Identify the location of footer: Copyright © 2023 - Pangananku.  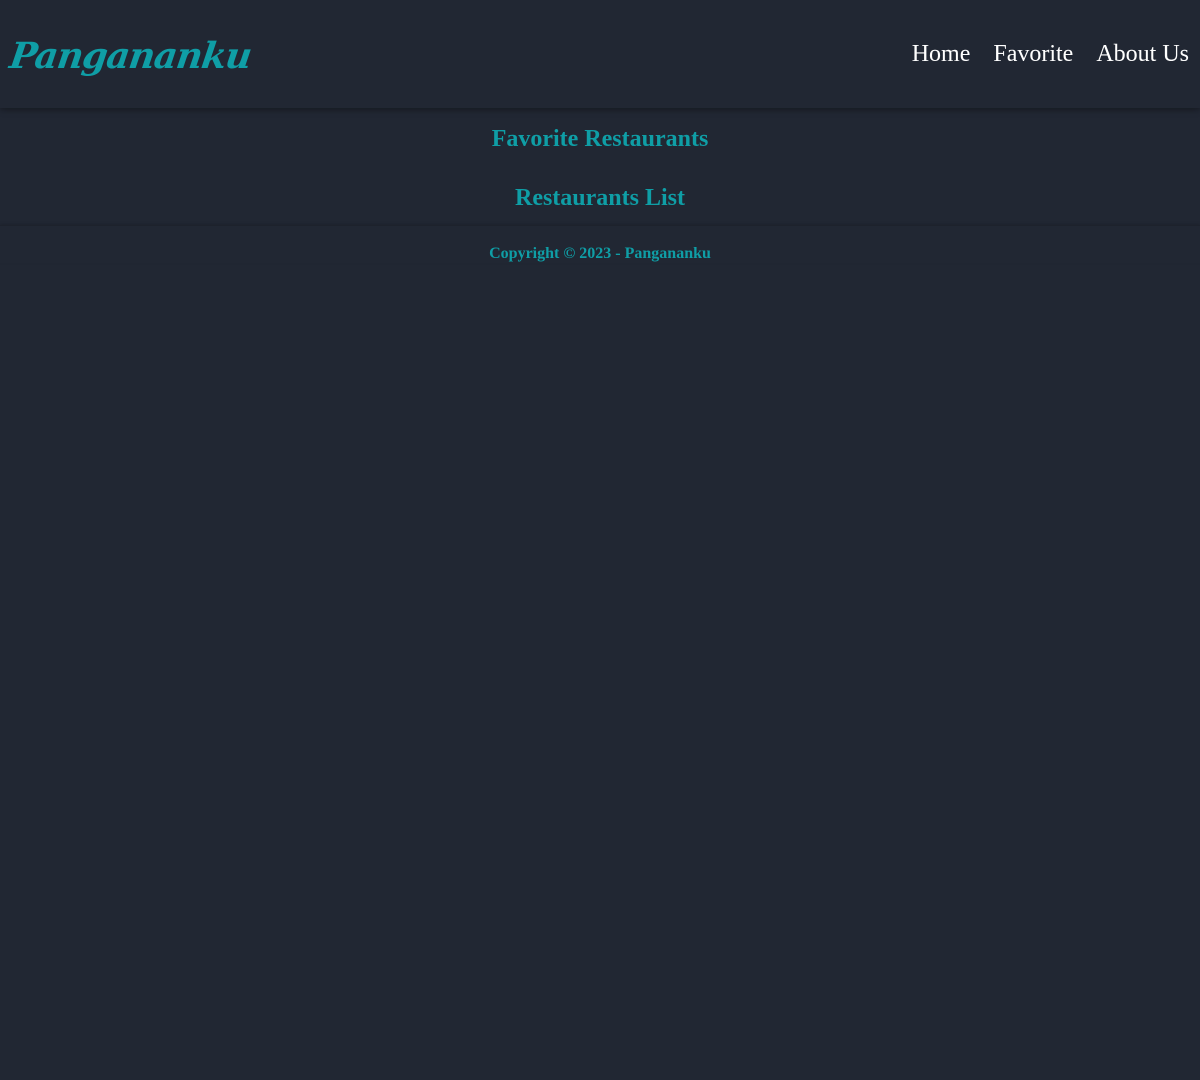
(600, 244).